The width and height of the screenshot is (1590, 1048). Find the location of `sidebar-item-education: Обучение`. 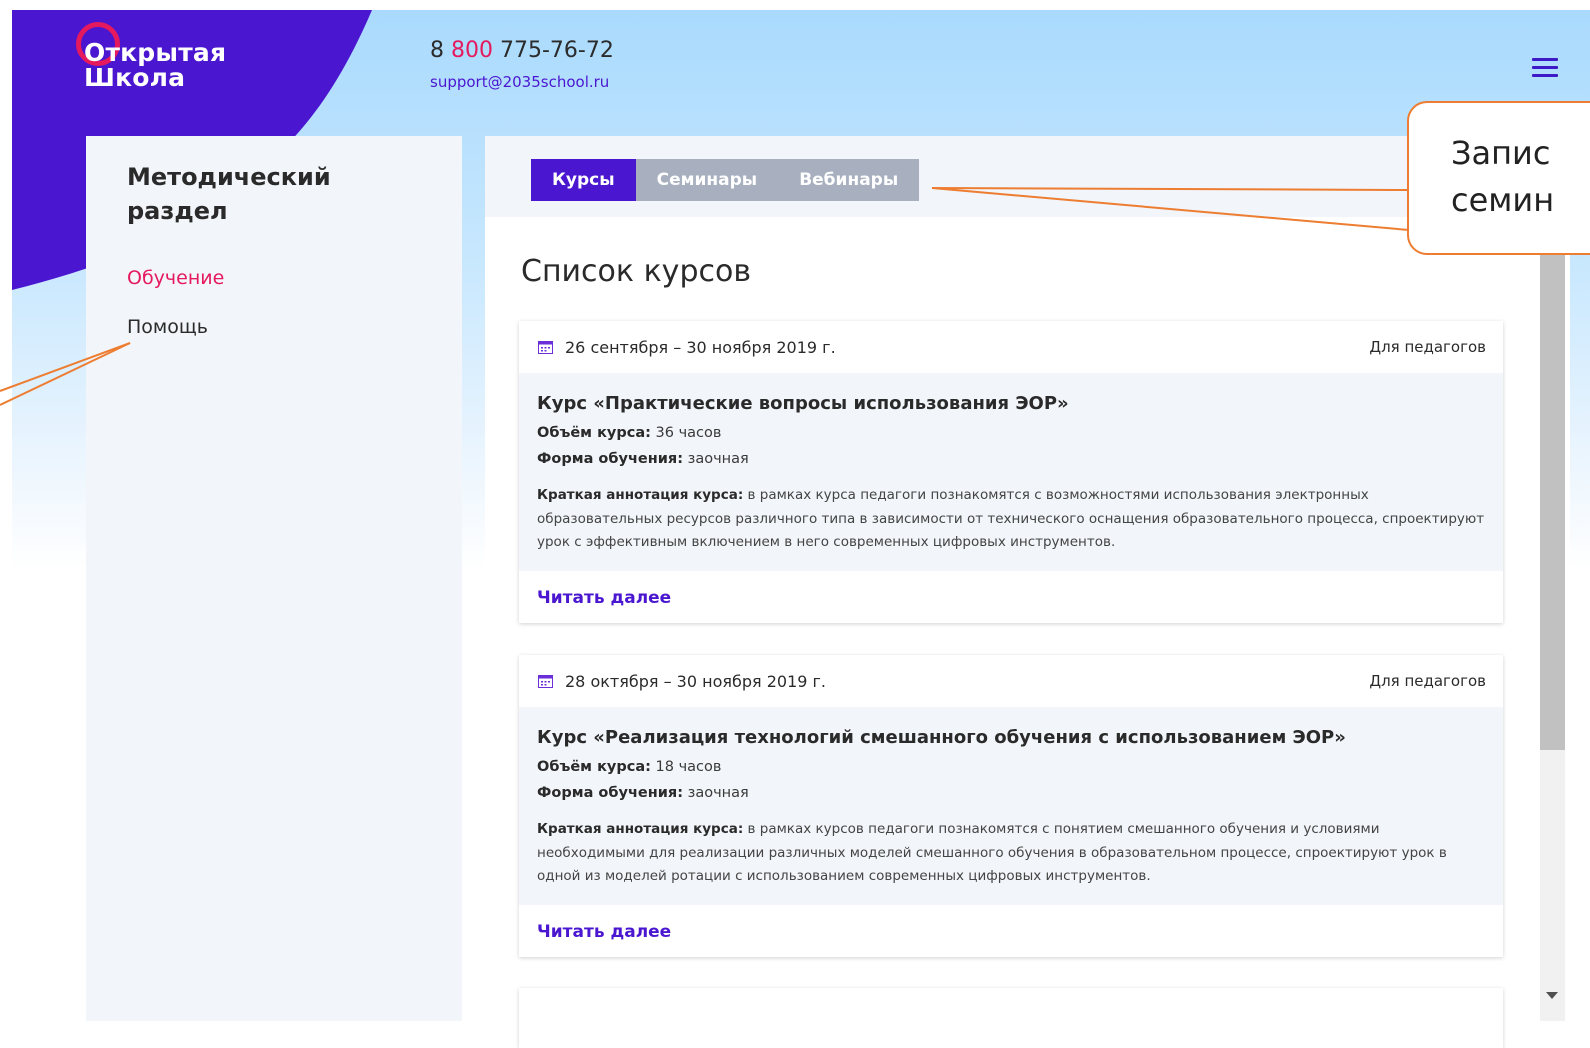

sidebar-item-education: Обучение is located at coordinates (175, 278).